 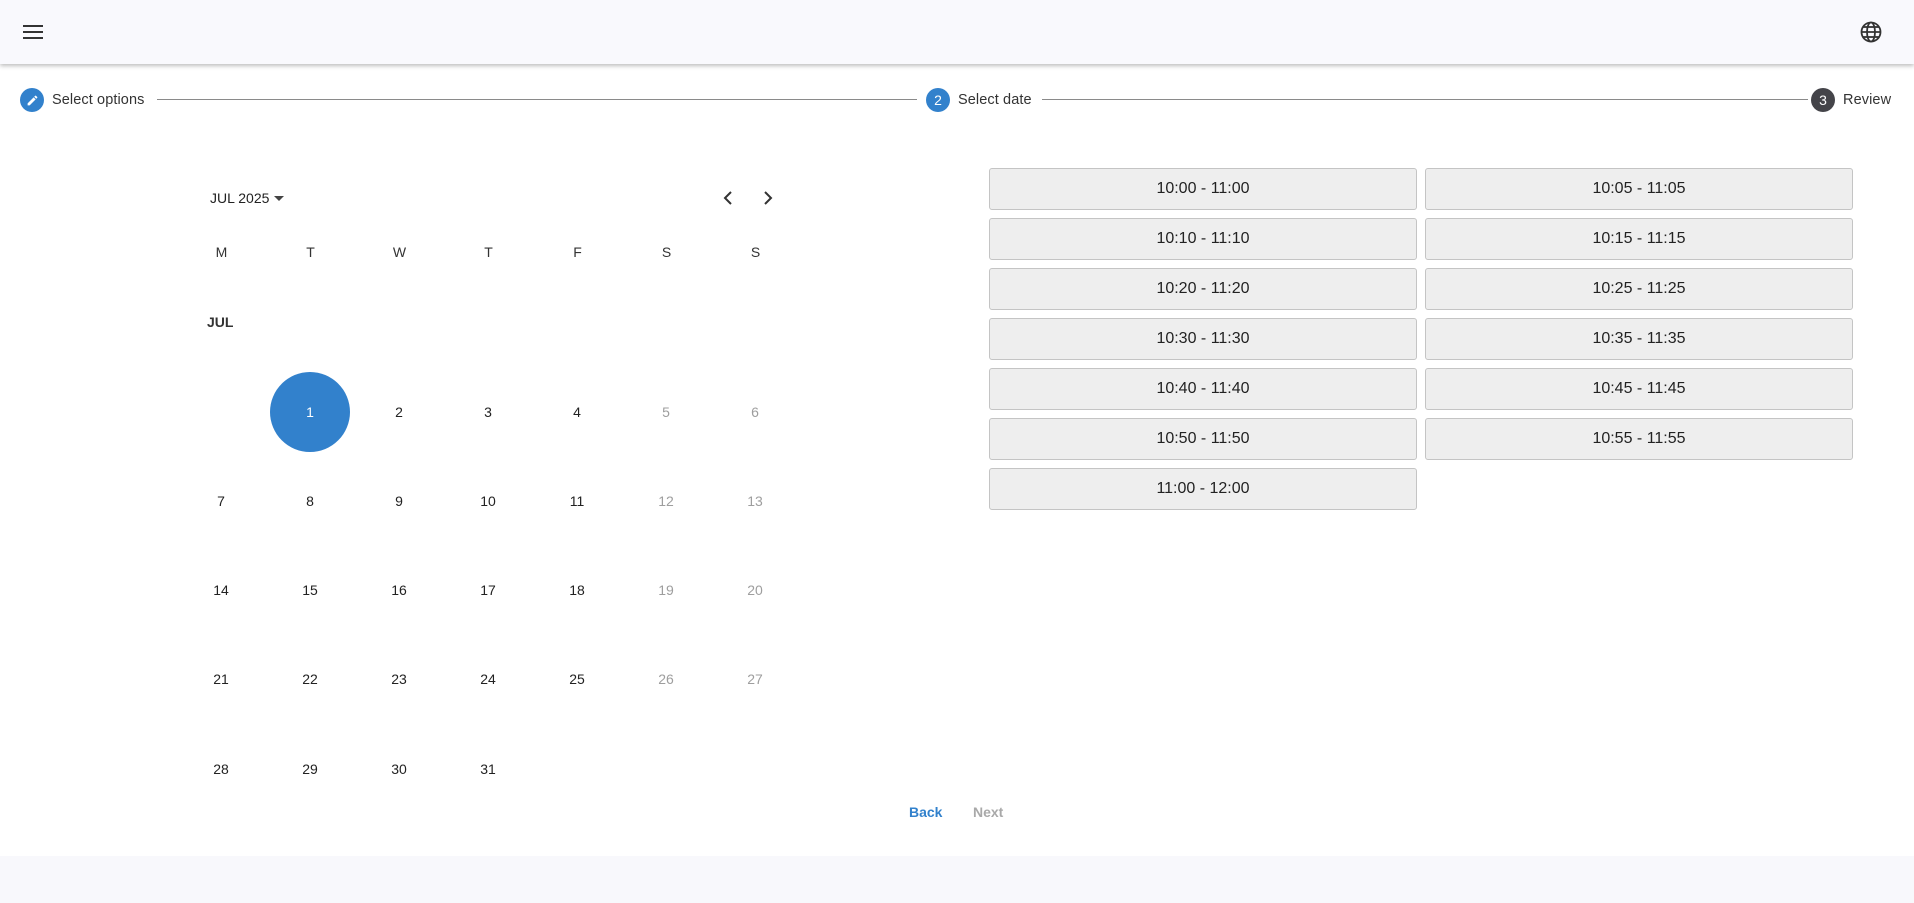 I want to click on back-button: Back, so click(x=925, y=812).